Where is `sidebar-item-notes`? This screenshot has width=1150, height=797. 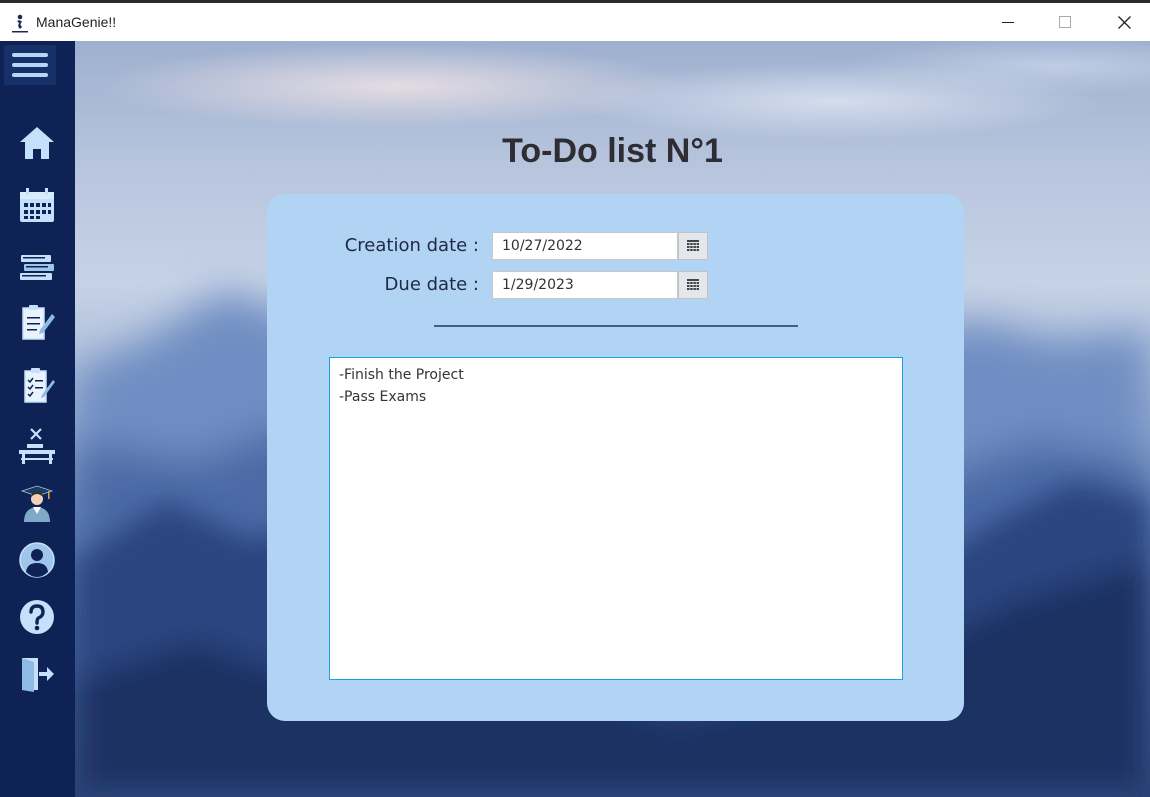 sidebar-item-notes is located at coordinates (37, 322).